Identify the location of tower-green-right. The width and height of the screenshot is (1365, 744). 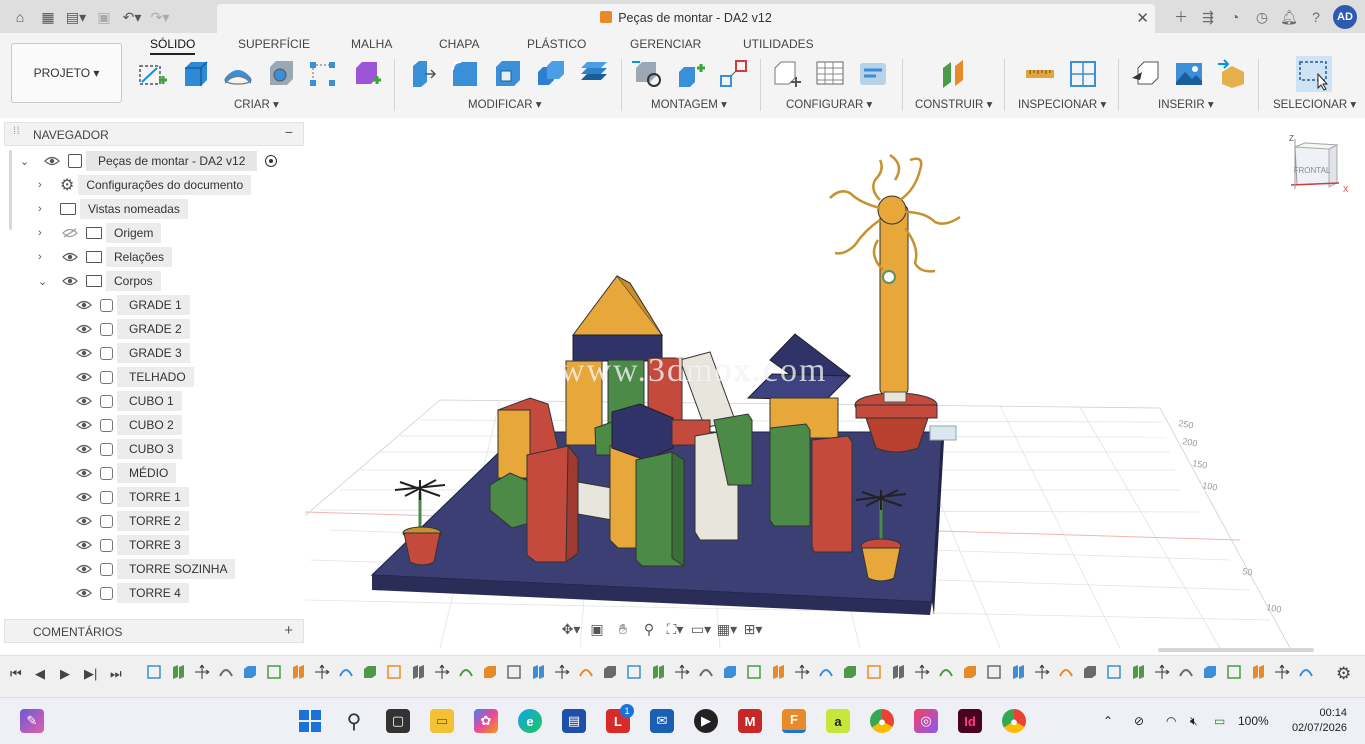
(790, 475).